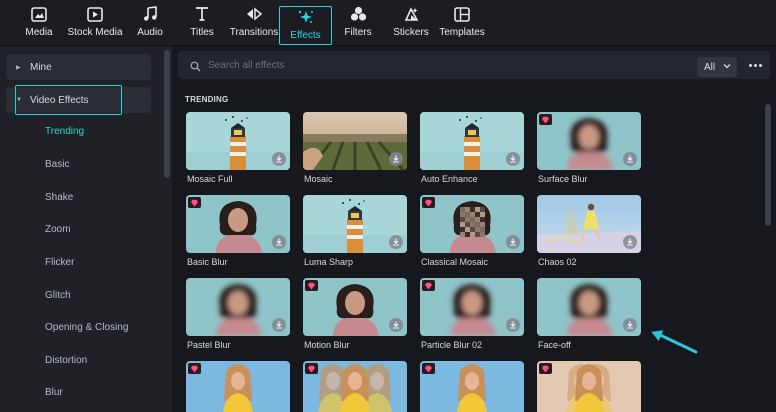  I want to click on media-icon, so click(39, 14).